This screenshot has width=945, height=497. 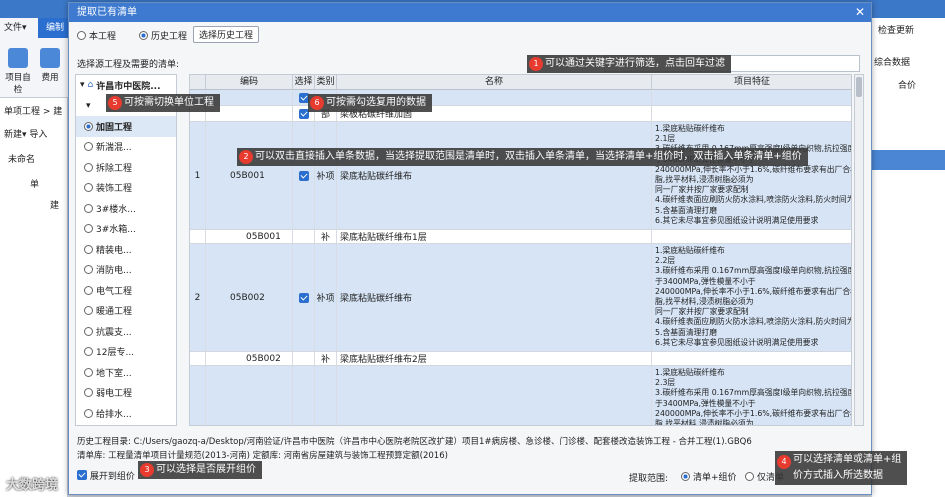 I want to click on table-row: 部梁板粘碳纤维加固, so click(x=520, y=114).